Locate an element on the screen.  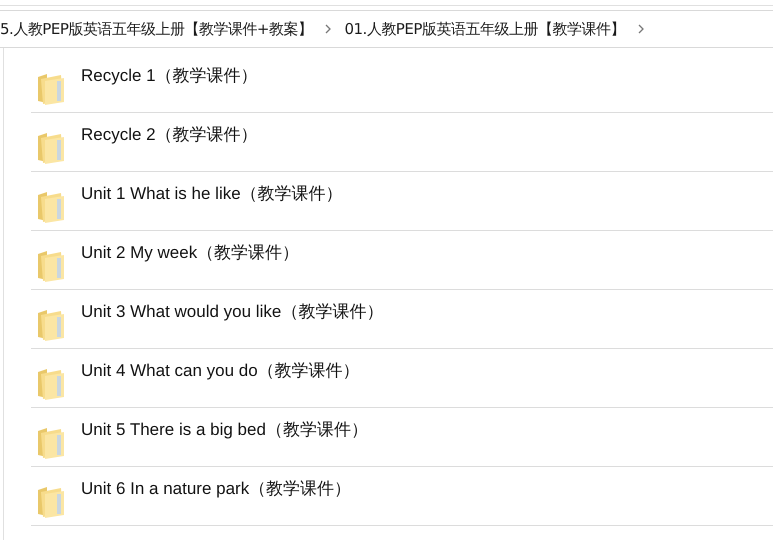
folder-row: Unit 2 My week（教学课件） is located at coordinates (402, 260).